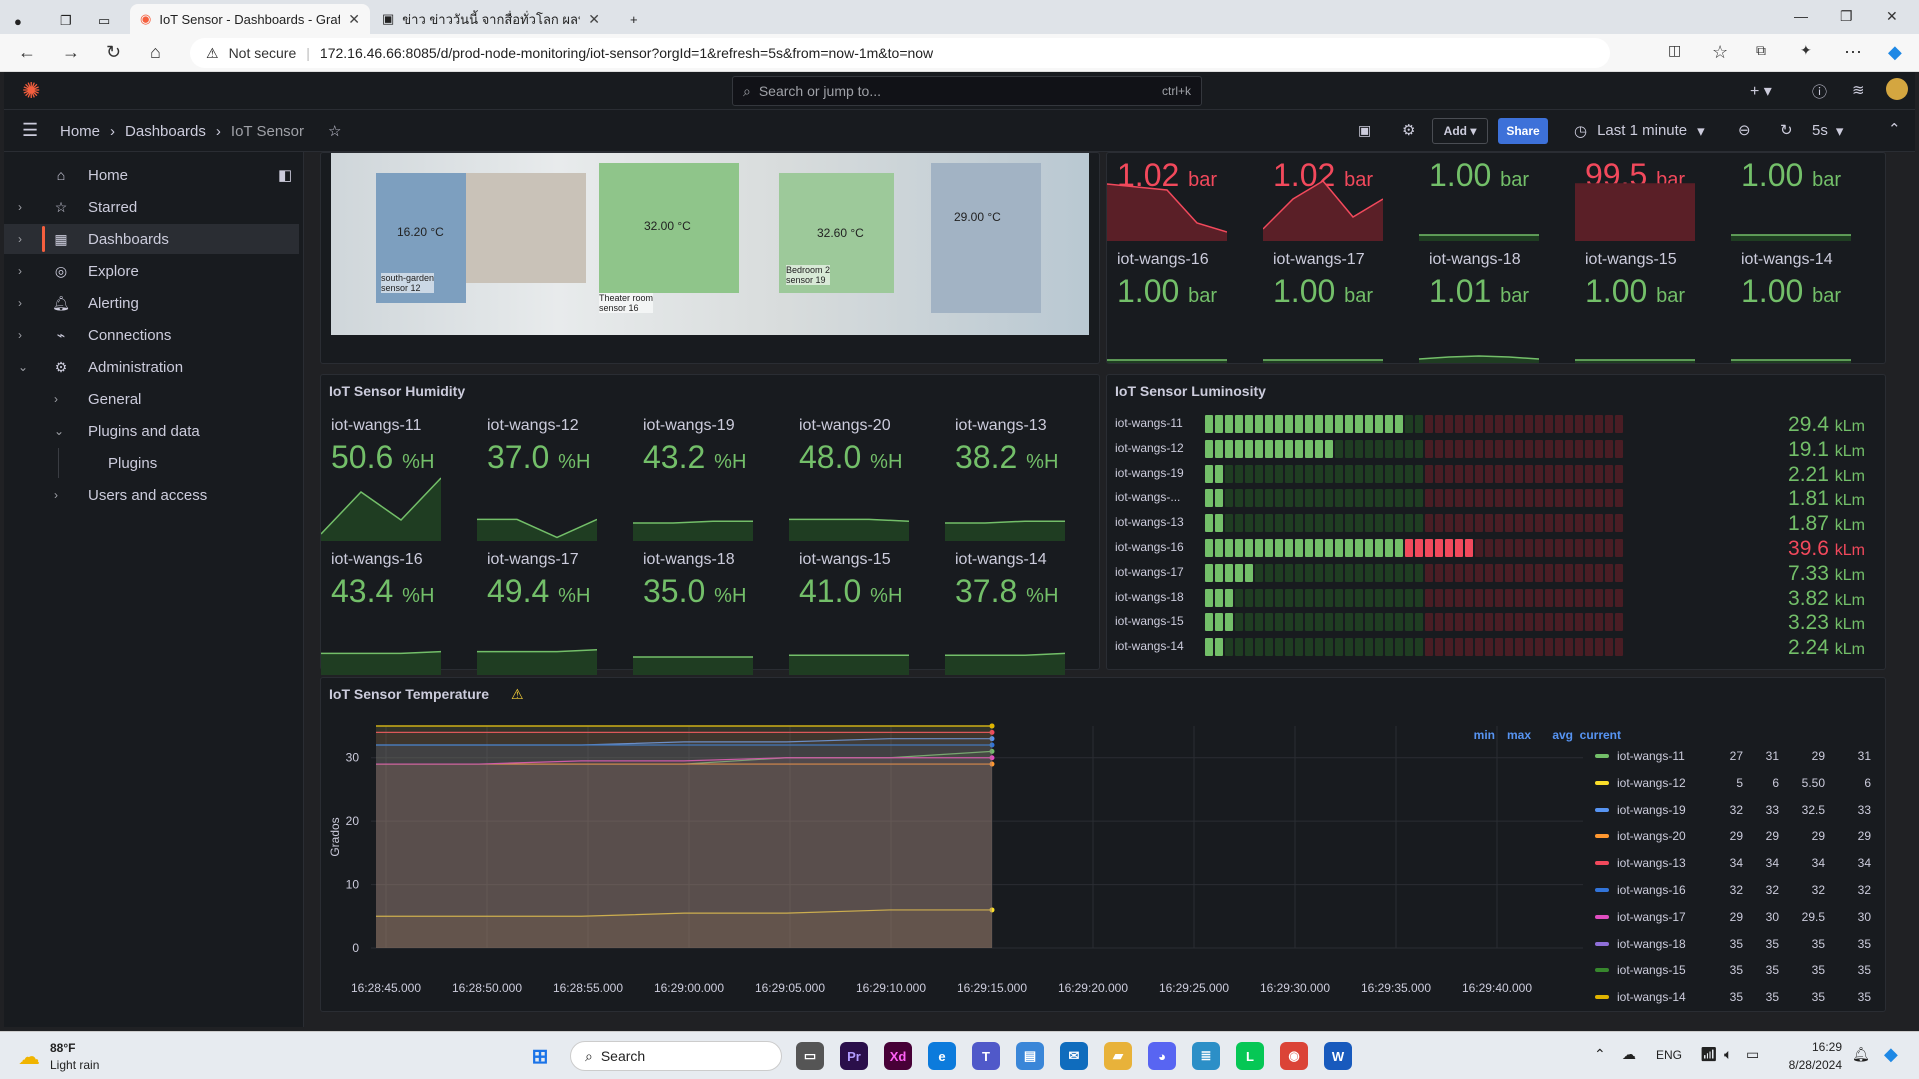  Describe the element at coordinates (1074, 1056) in the screenshot. I see `mail-icon: ✉` at that location.